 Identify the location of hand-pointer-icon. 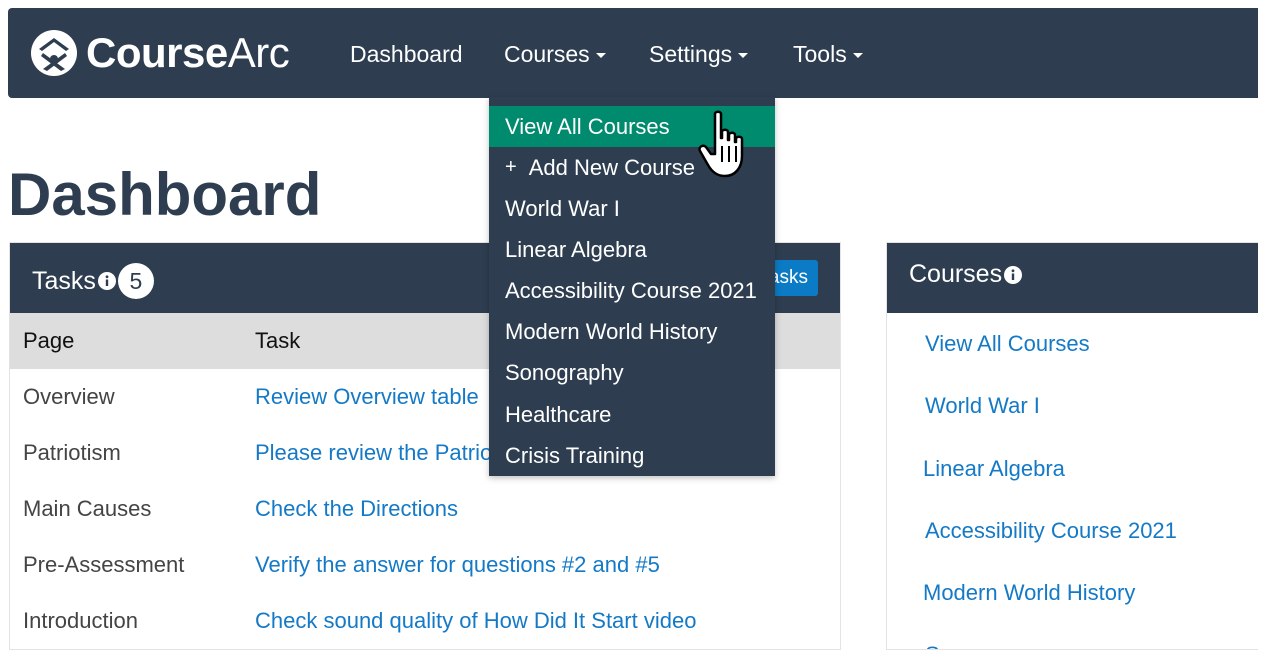
(721, 144).